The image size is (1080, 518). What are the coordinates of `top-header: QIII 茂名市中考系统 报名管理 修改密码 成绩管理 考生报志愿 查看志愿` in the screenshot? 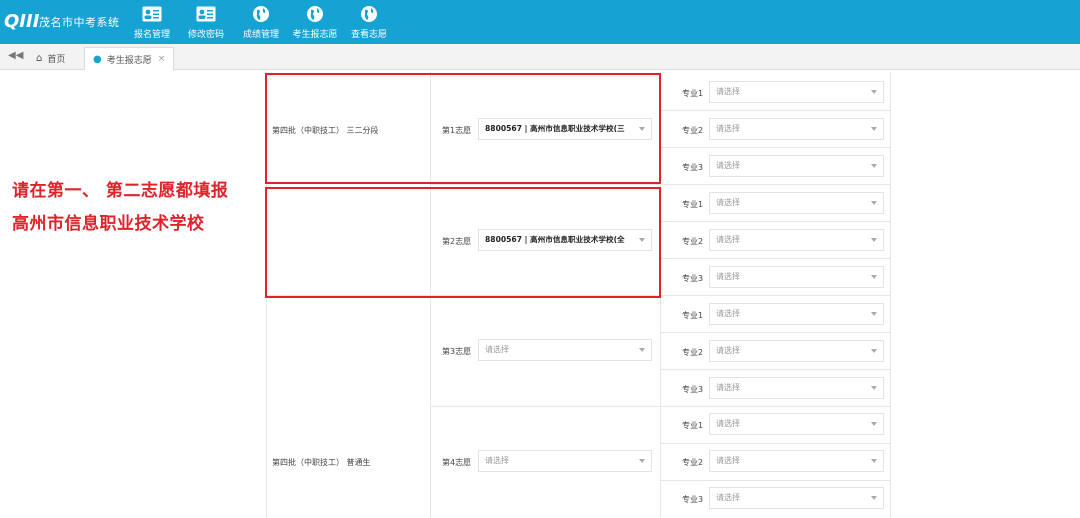 It's located at (540, 22).